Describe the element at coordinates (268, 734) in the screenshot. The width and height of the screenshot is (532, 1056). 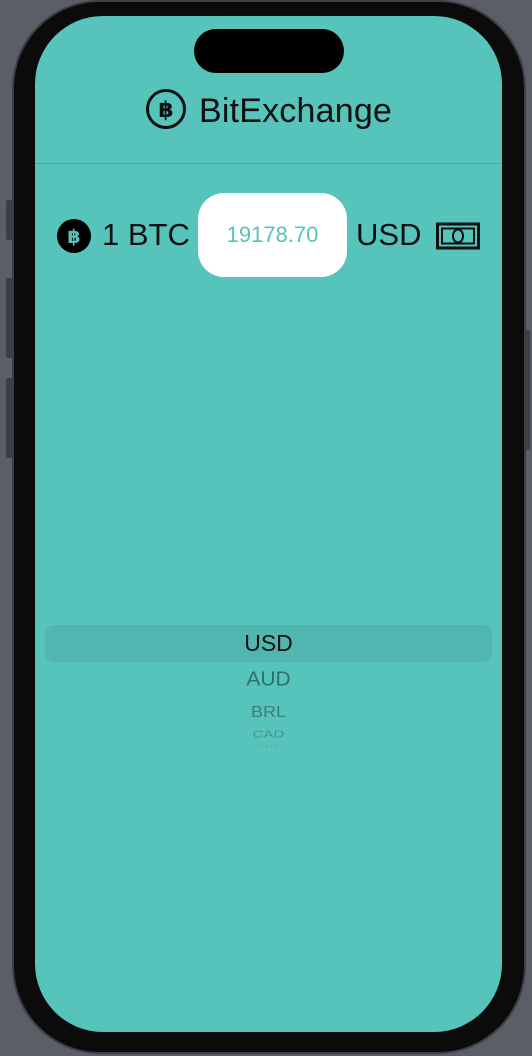
I see `picker-option: CAD` at that location.